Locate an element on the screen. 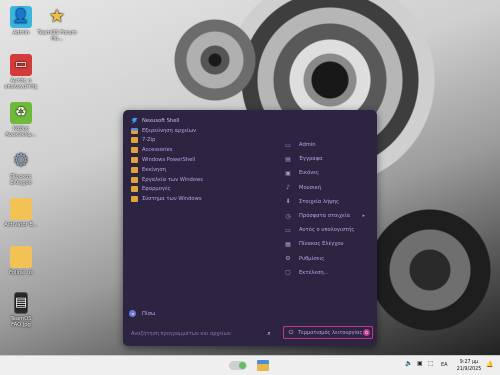 The image size is (500, 375). security-icon: ⬚ is located at coordinates (431, 363).